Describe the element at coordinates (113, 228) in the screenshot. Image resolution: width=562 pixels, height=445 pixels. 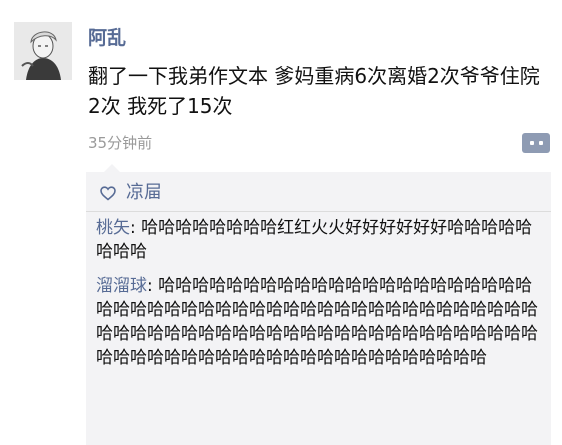
I see `comment-author: 桃矢` at that location.